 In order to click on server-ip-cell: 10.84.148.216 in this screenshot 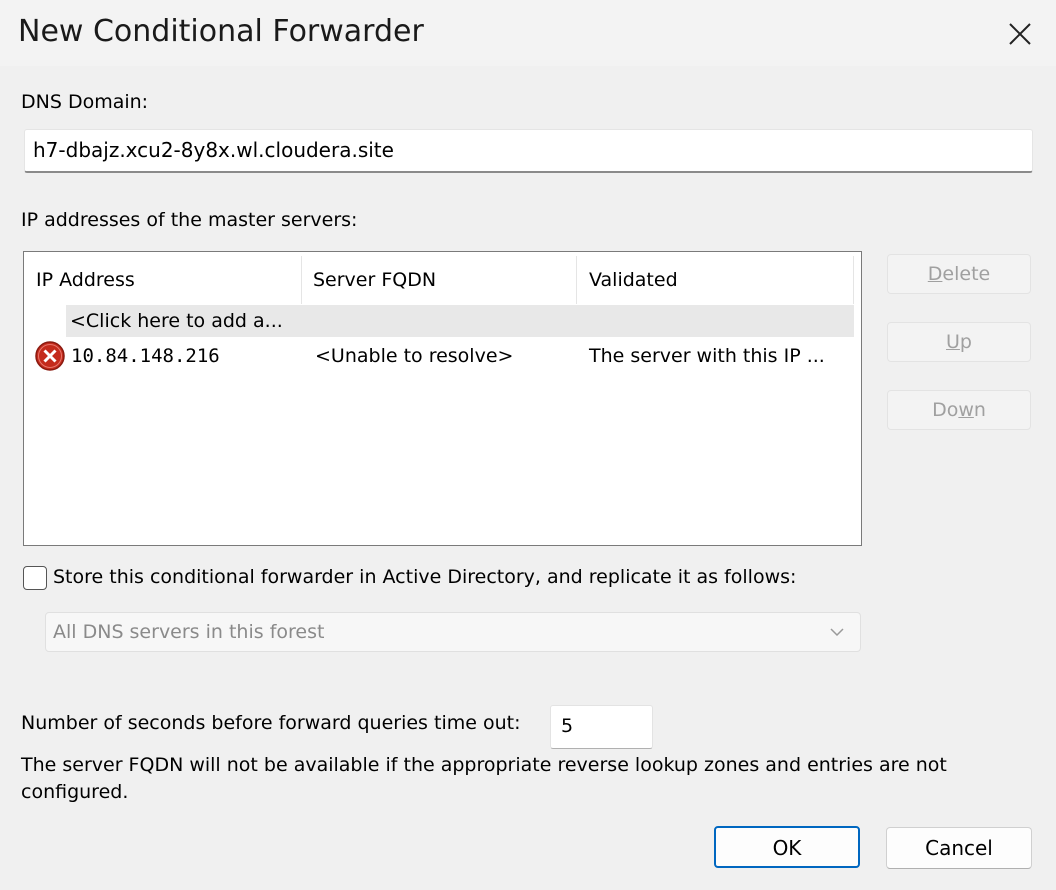, I will do `click(145, 356)`.